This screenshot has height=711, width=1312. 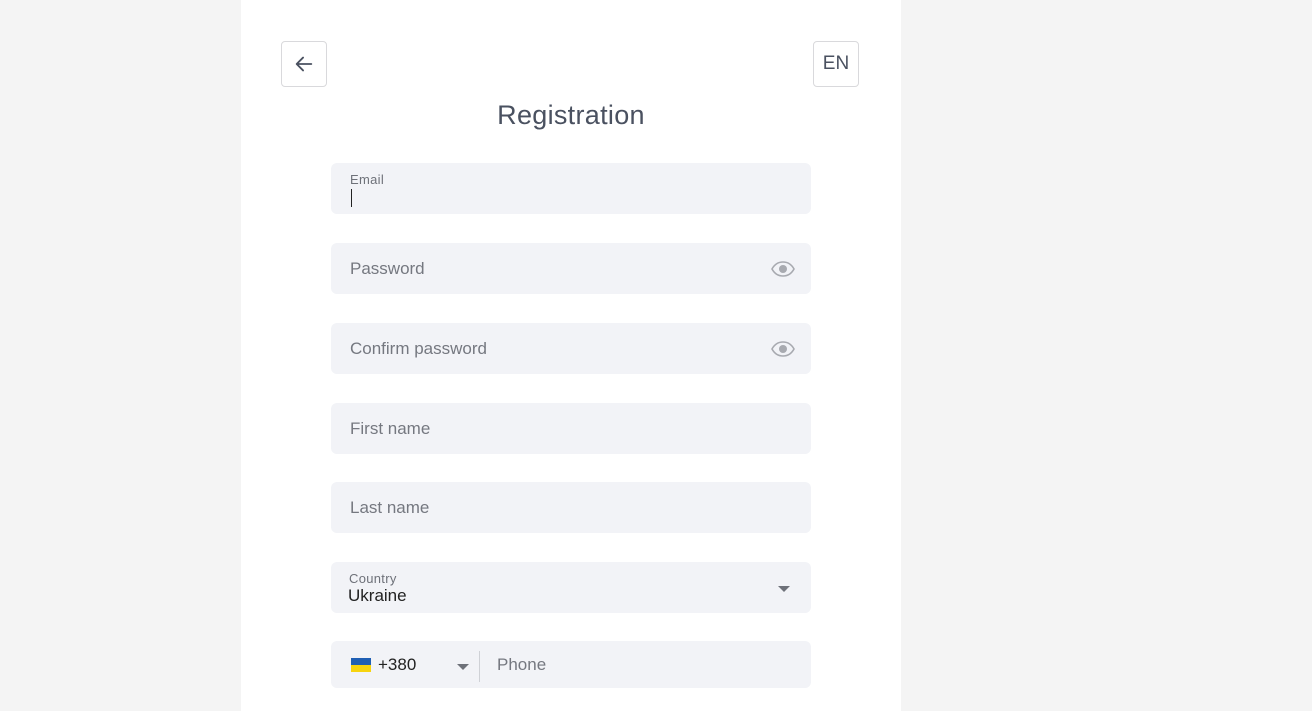 What do you see at coordinates (571, 587) in the screenshot?
I see `country-select: Country Ukraine` at bounding box center [571, 587].